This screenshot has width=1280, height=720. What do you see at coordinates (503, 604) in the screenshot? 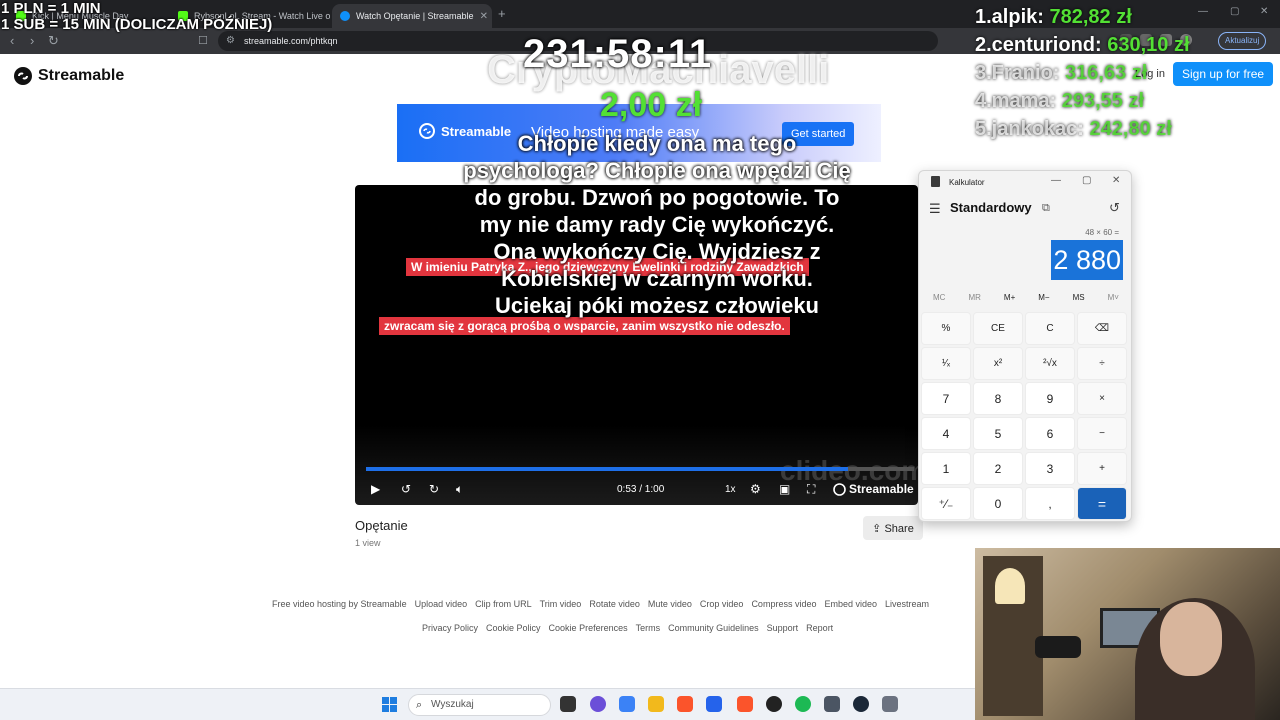
I see `footer-link: Clip from URL` at bounding box center [503, 604].